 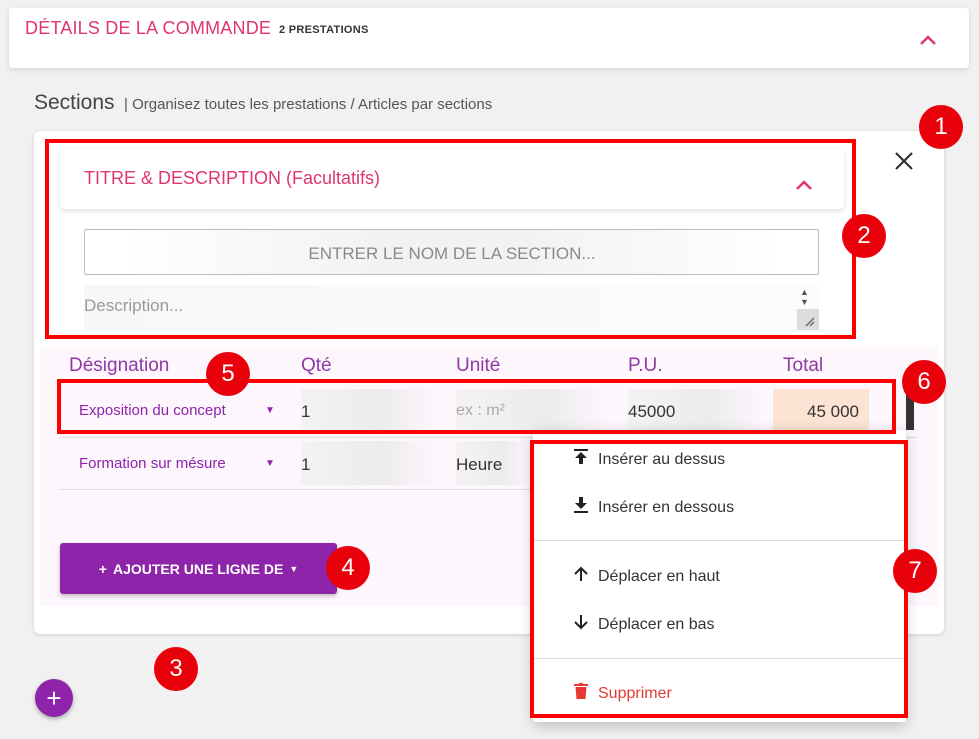 What do you see at coordinates (324, 30) in the screenshot?
I see `order-items-count: 2 PRESTATIONS` at bounding box center [324, 30].